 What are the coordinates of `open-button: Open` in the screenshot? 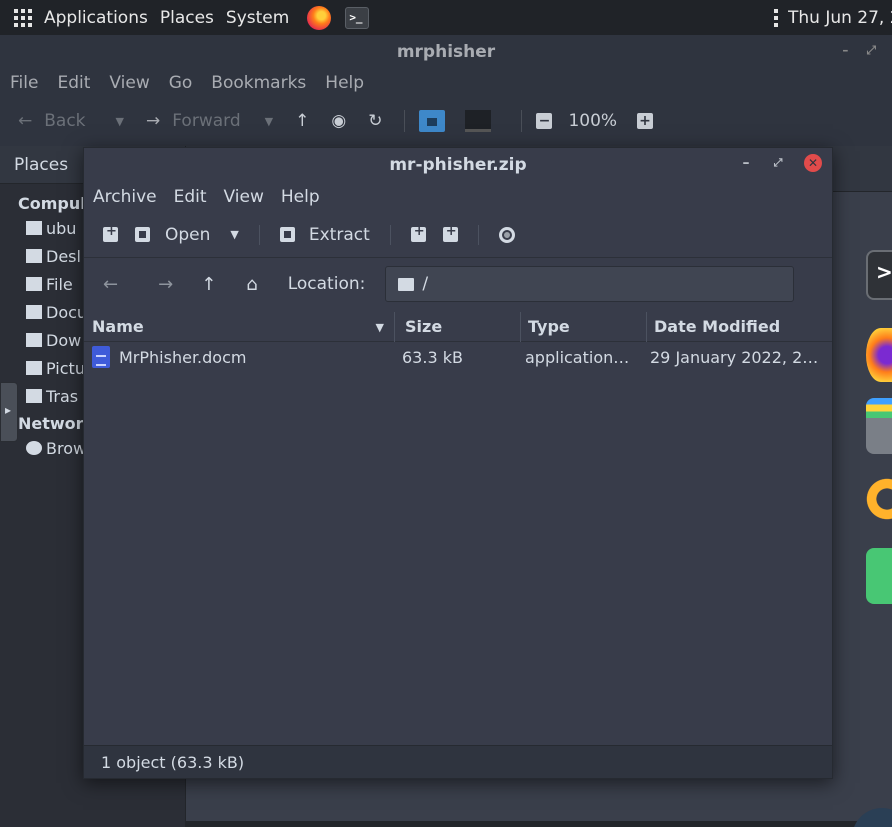 It's located at (187, 235).